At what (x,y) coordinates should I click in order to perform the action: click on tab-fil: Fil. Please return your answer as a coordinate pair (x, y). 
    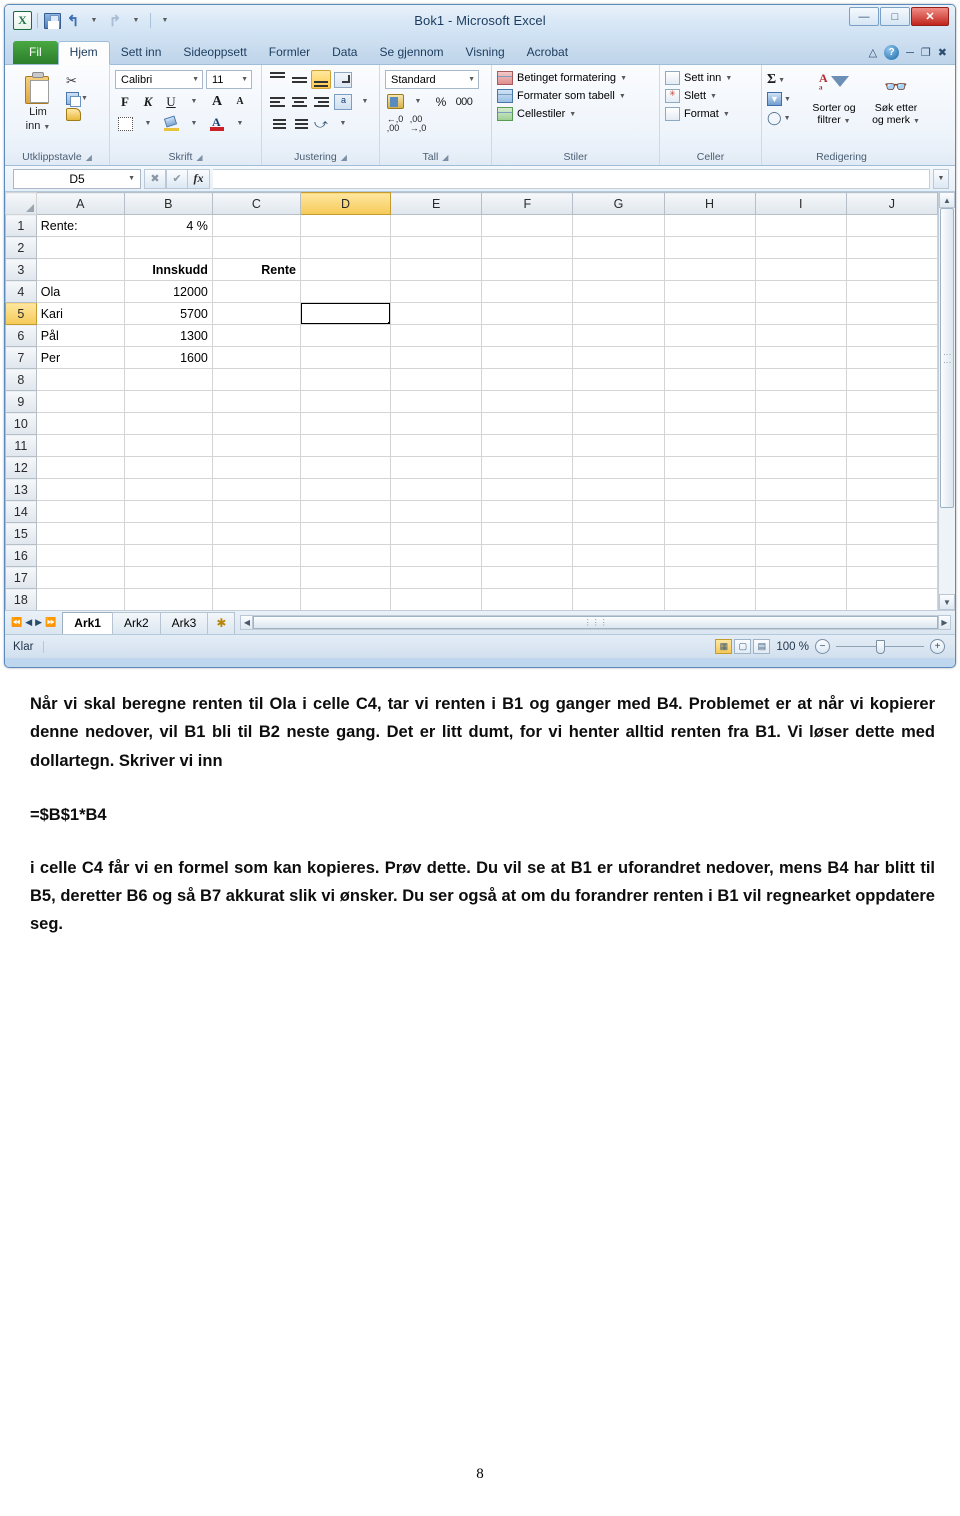
    Looking at the image, I should click on (35, 52).